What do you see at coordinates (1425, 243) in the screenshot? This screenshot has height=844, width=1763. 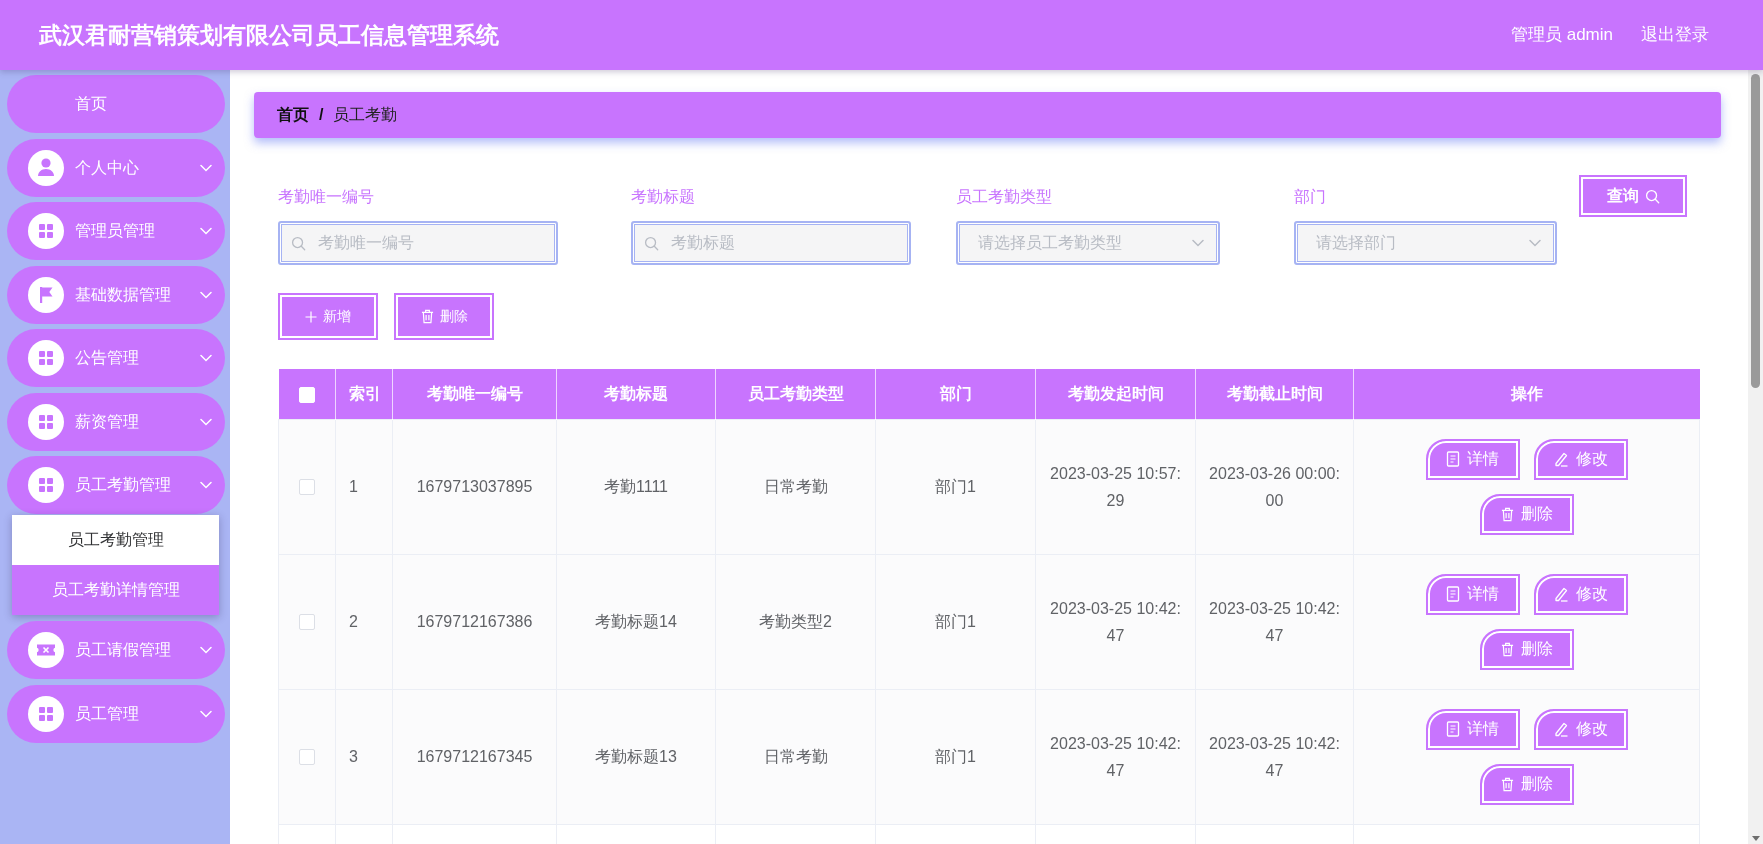 I see `select-field: 请选择部门` at bounding box center [1425, 243].